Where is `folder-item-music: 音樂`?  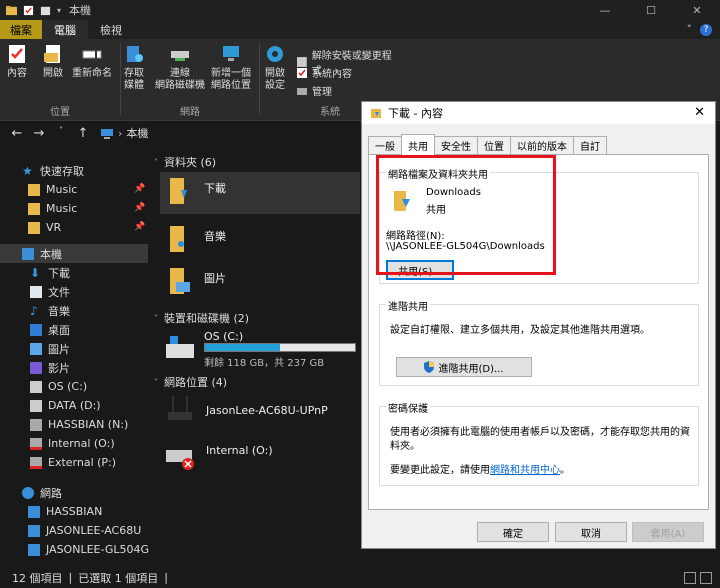
folder-item-music: 音樂 is located at coordinates (193, 238).